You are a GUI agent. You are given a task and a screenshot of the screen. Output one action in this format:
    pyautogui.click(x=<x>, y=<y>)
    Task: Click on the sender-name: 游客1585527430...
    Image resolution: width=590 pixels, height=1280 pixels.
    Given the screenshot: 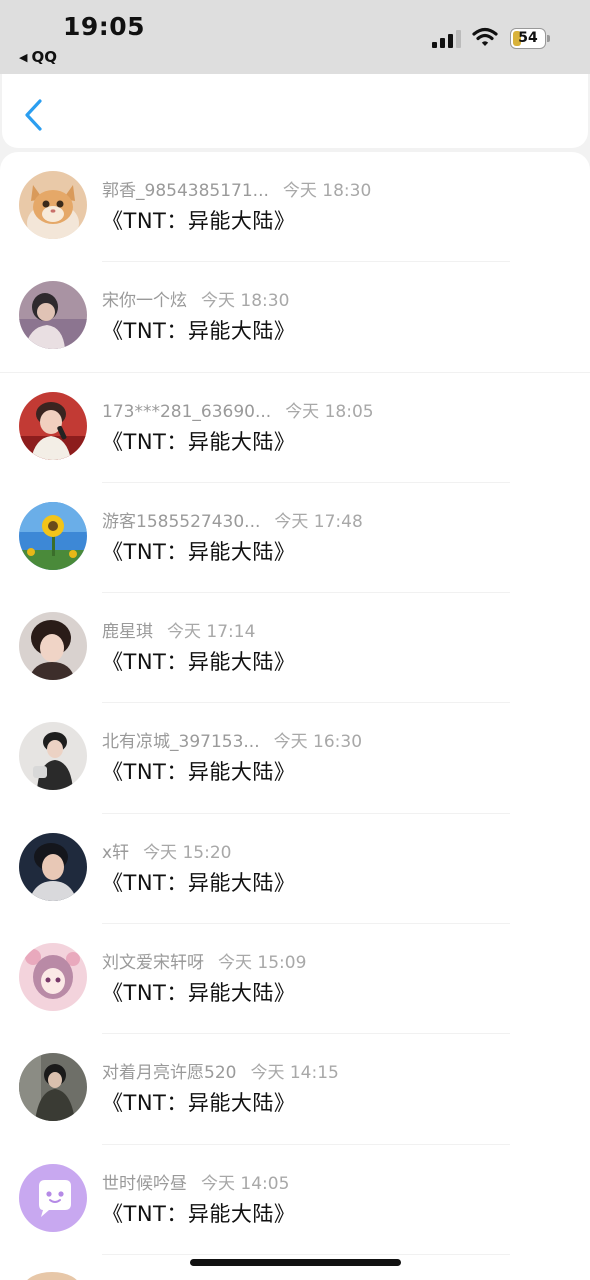 What is the action you would take?
    pyautogui.click(x=181, y=521)
    